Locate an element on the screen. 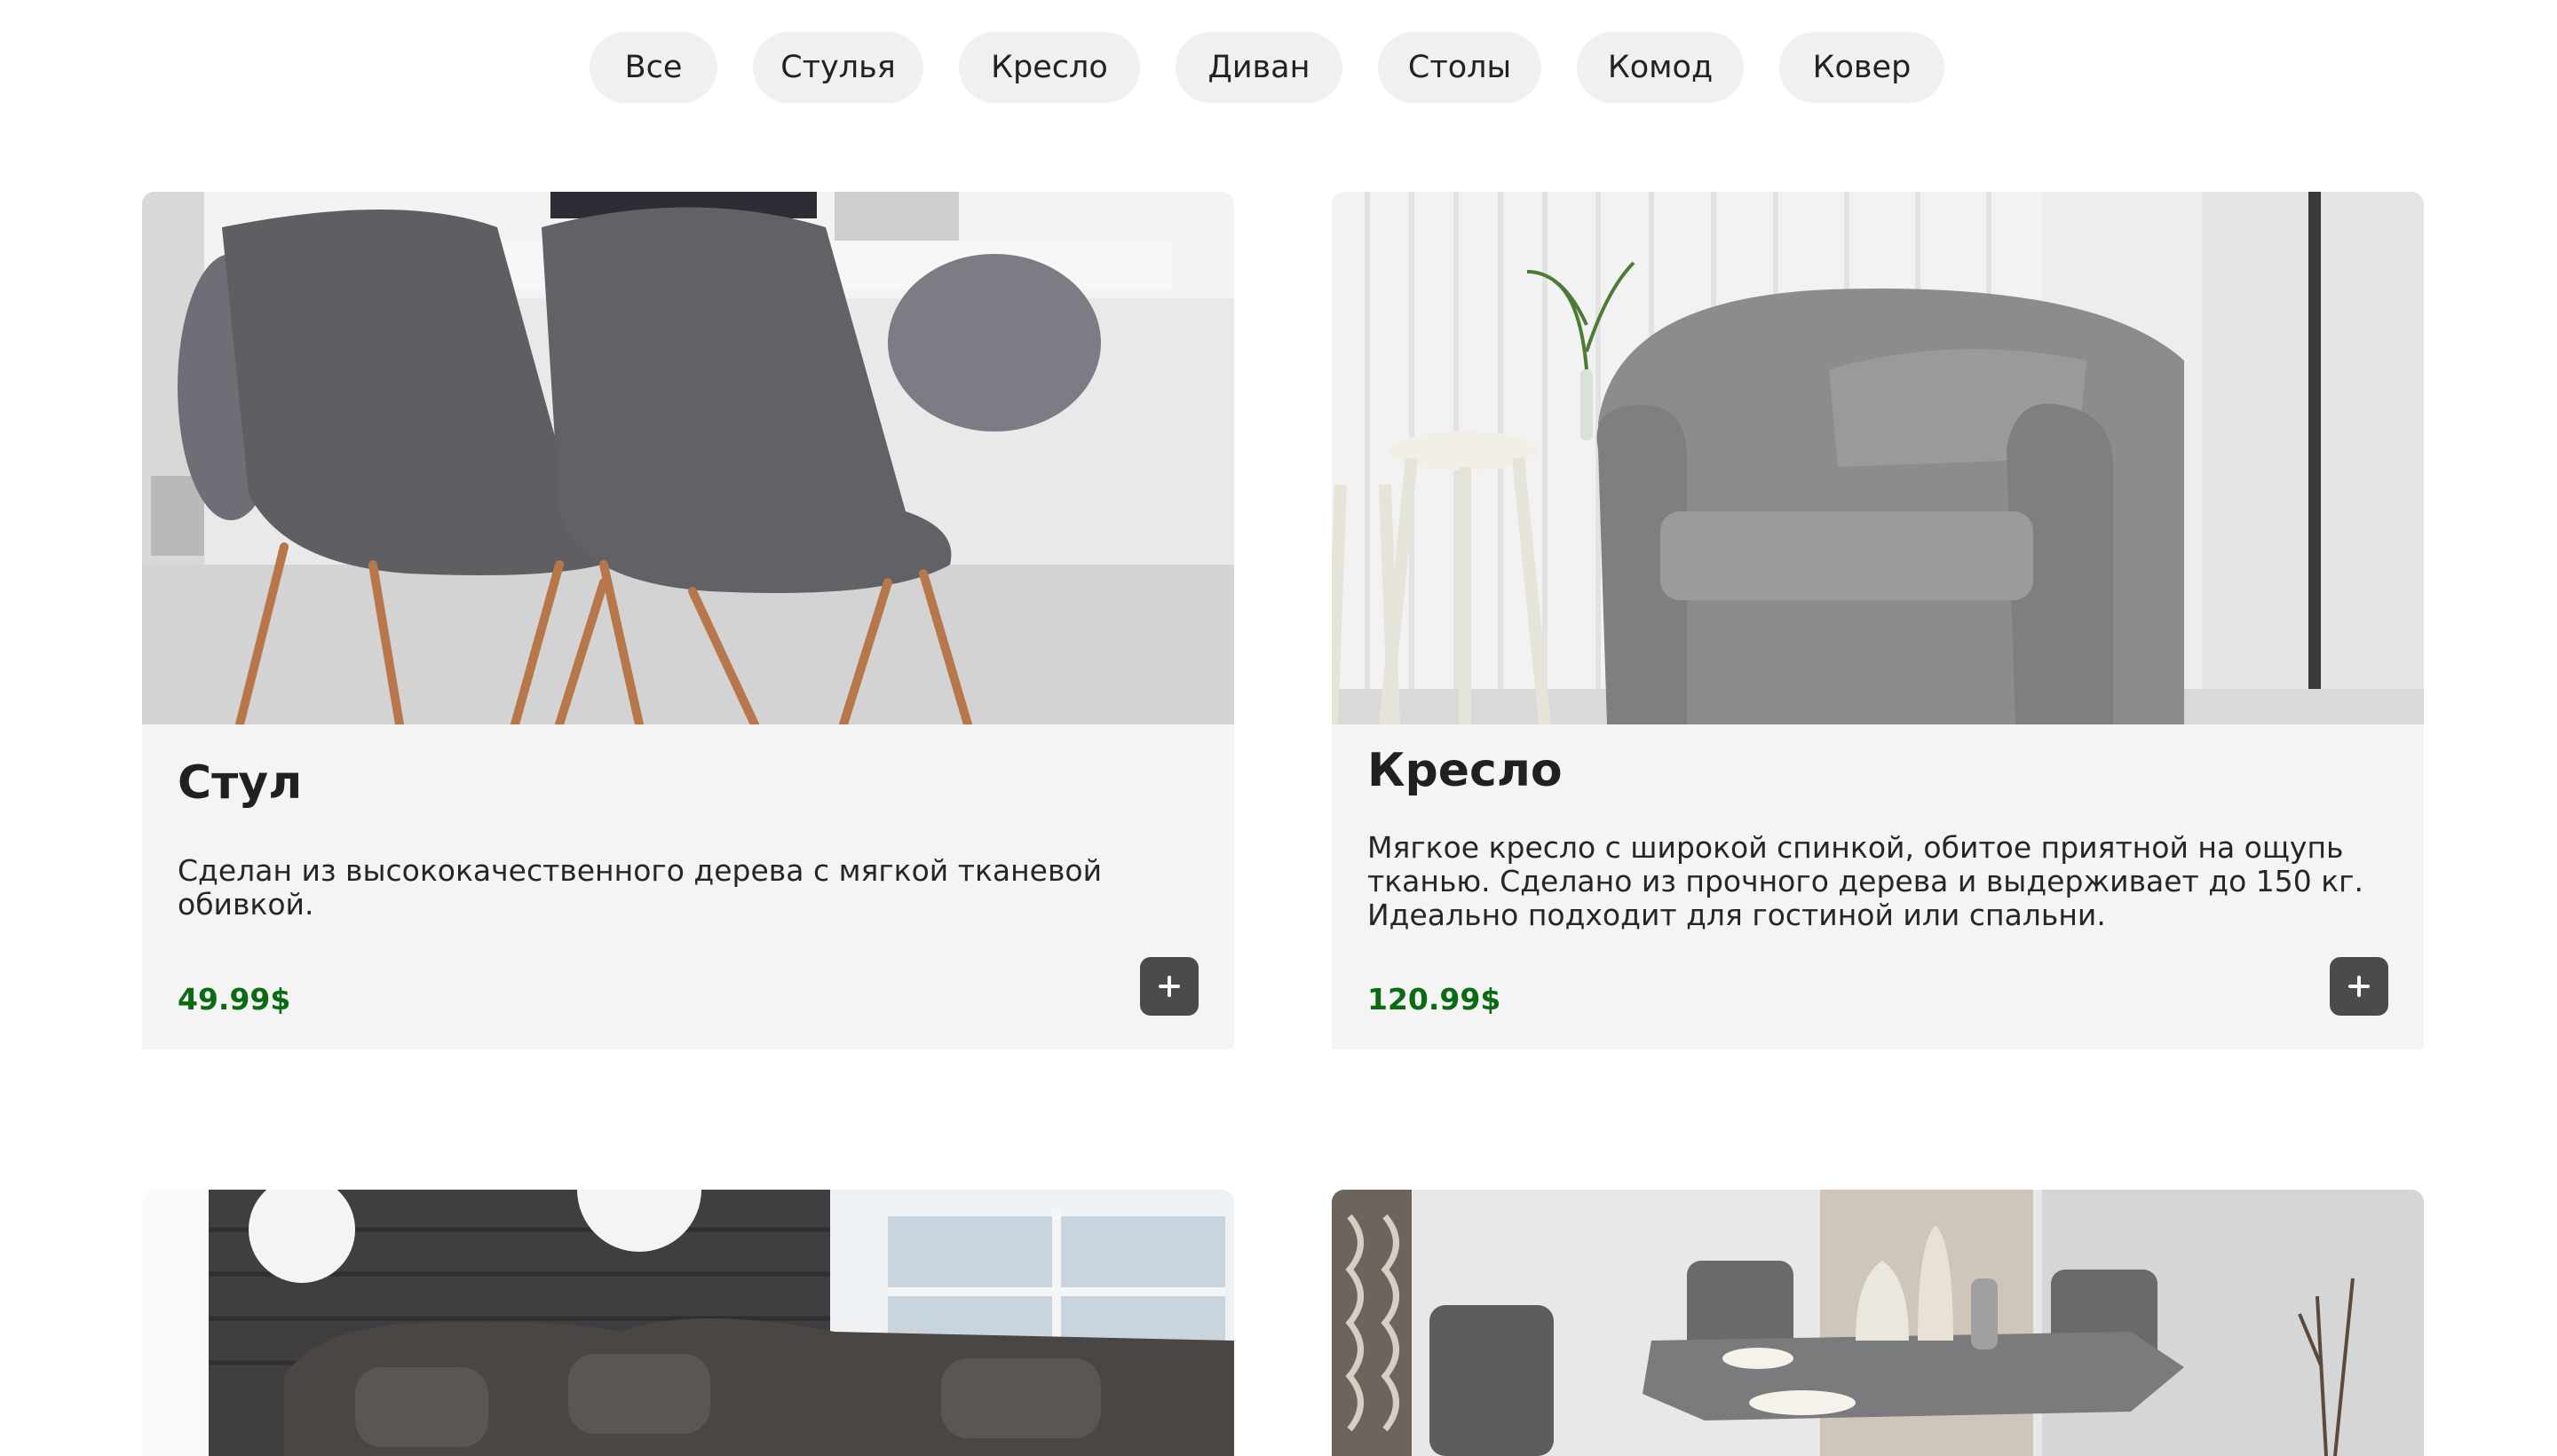  filter-chip-tables: Столы is located at coordinates (1459, 67).